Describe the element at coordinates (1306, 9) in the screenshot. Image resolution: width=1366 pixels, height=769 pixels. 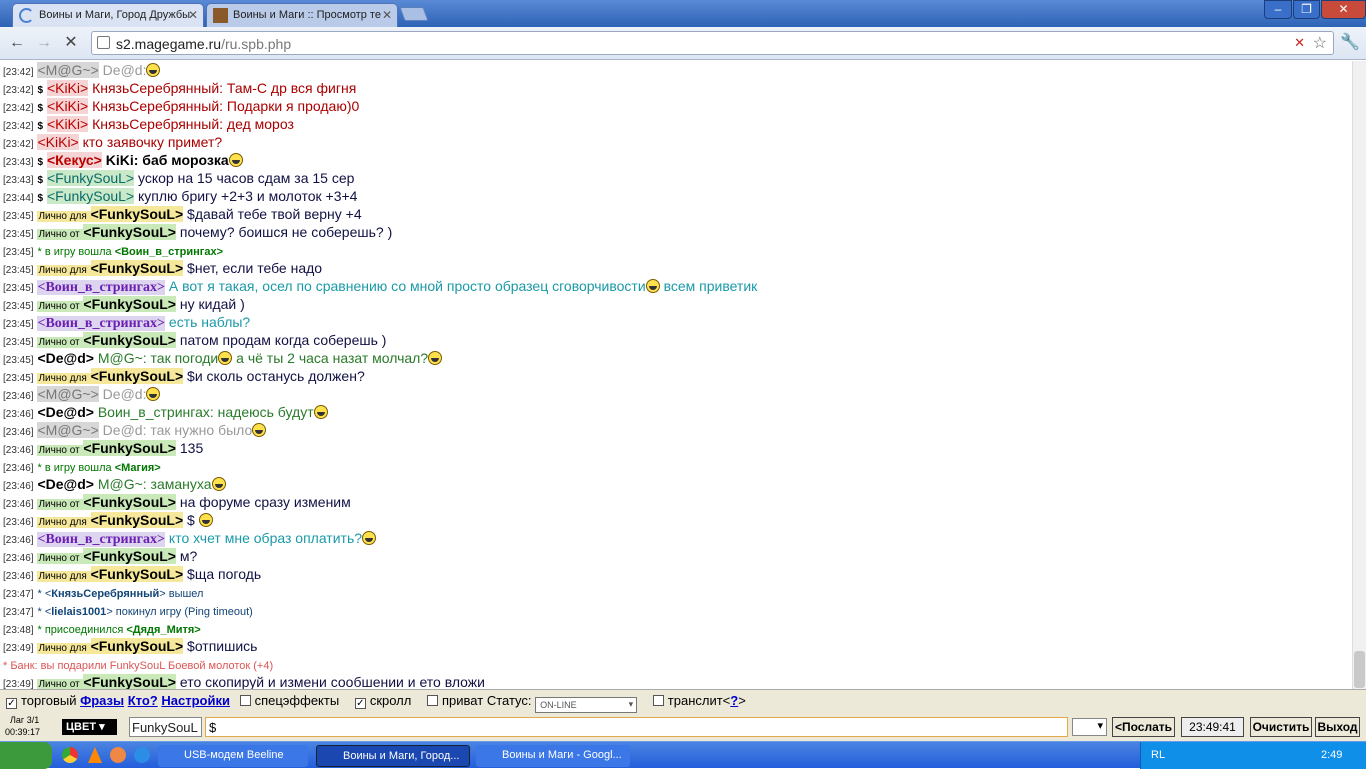
I see `maximize-button: ❐` at that location.